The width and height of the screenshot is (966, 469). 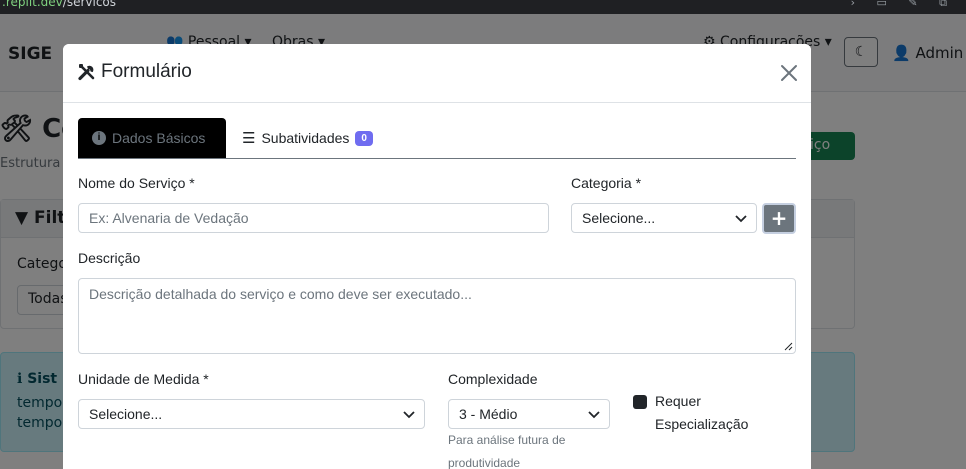 I want to click on info-icon: i, so click(x=99, y=138).